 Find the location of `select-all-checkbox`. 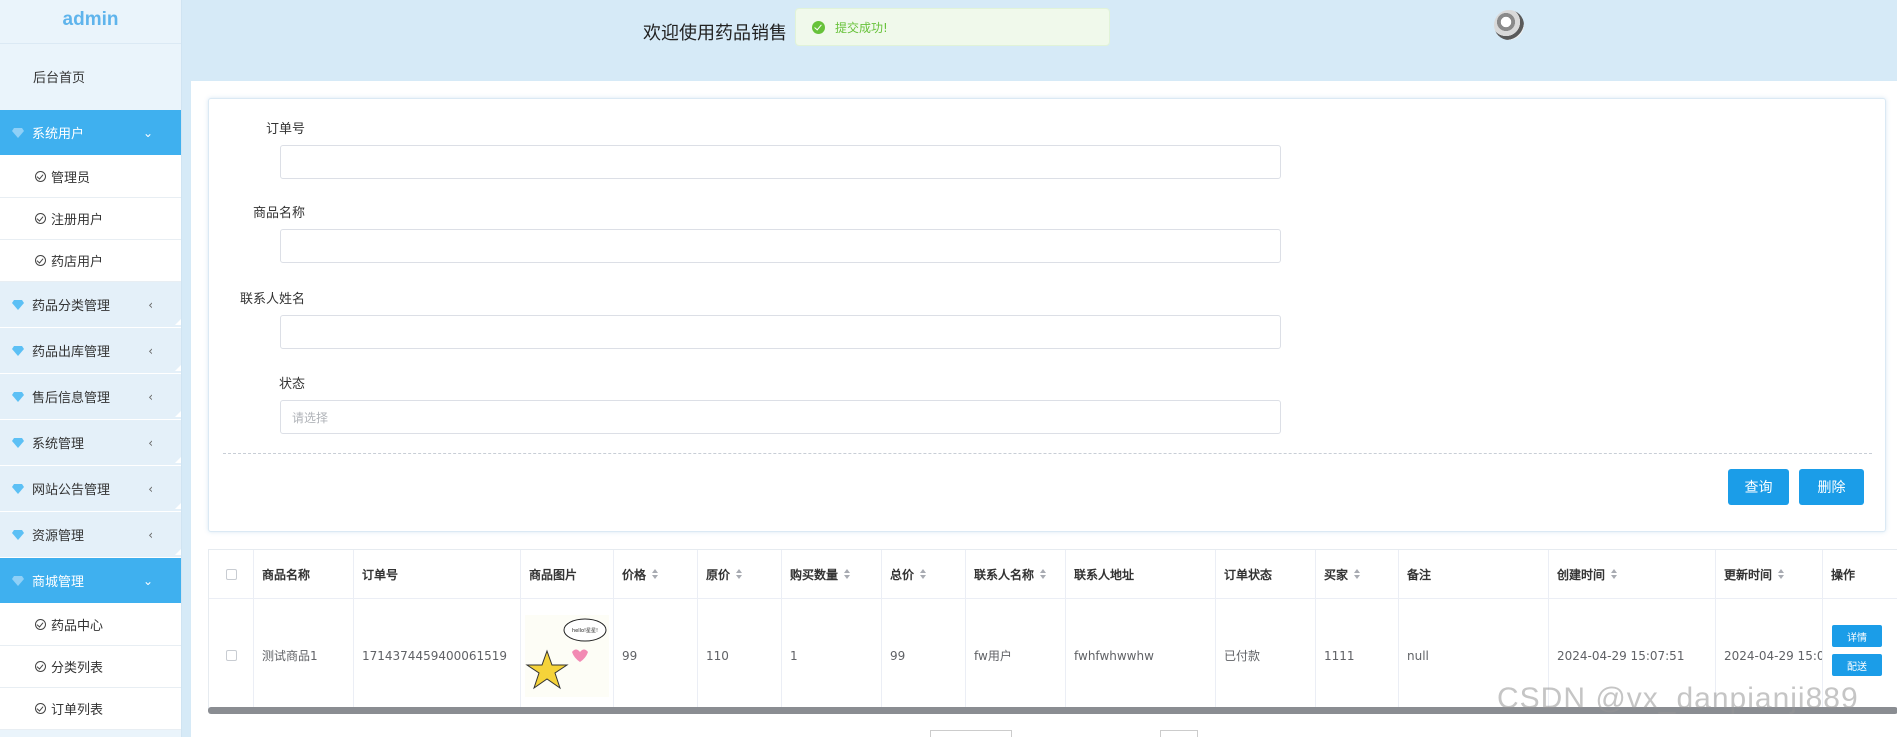

select-all-checkbox is located at coordinates (231, 574).